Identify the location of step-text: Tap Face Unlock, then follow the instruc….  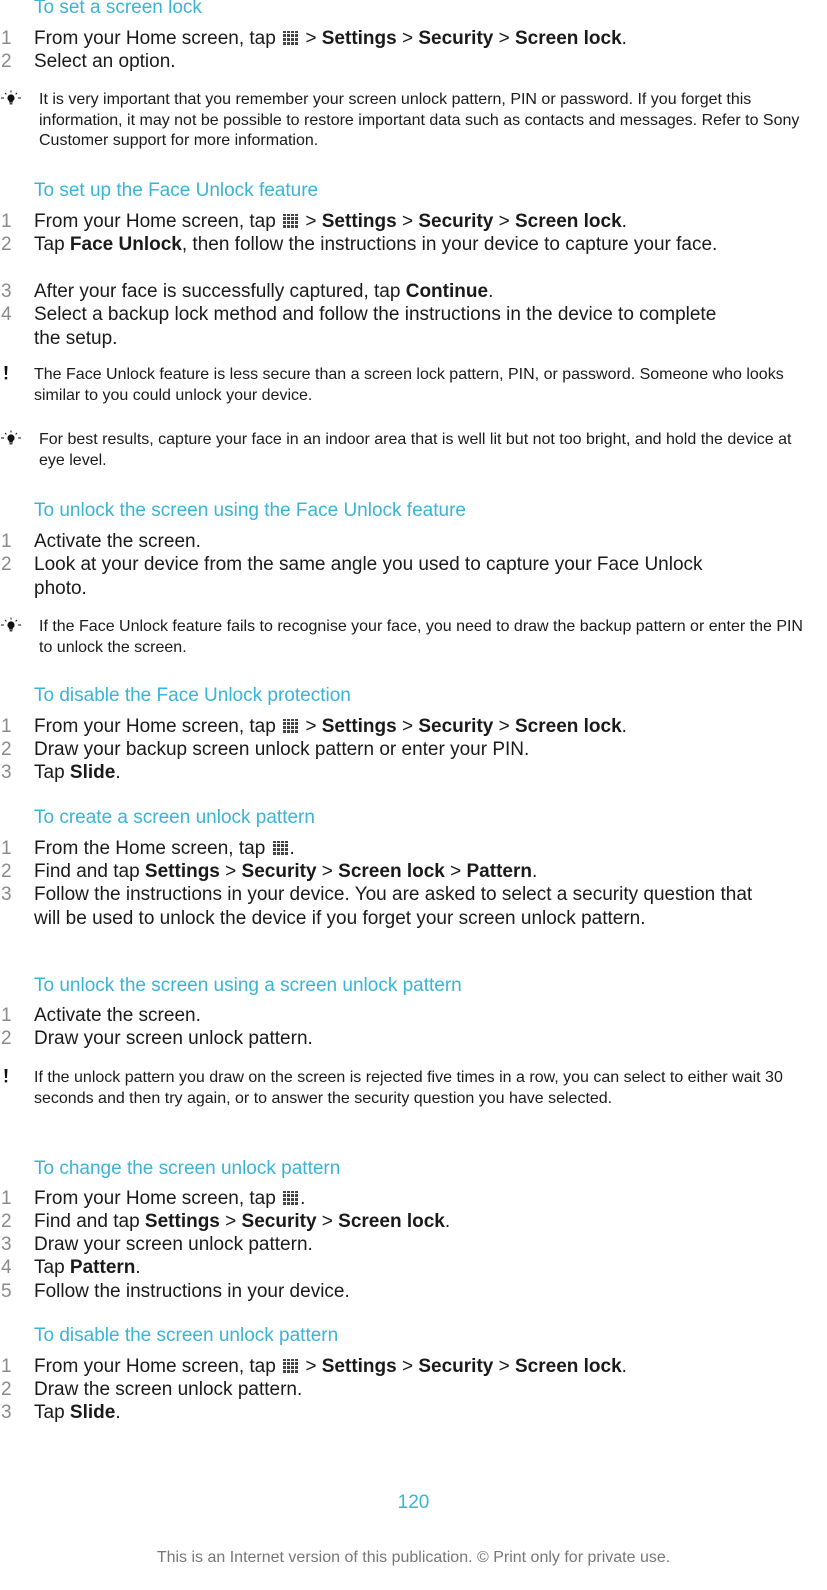
(376, 244).